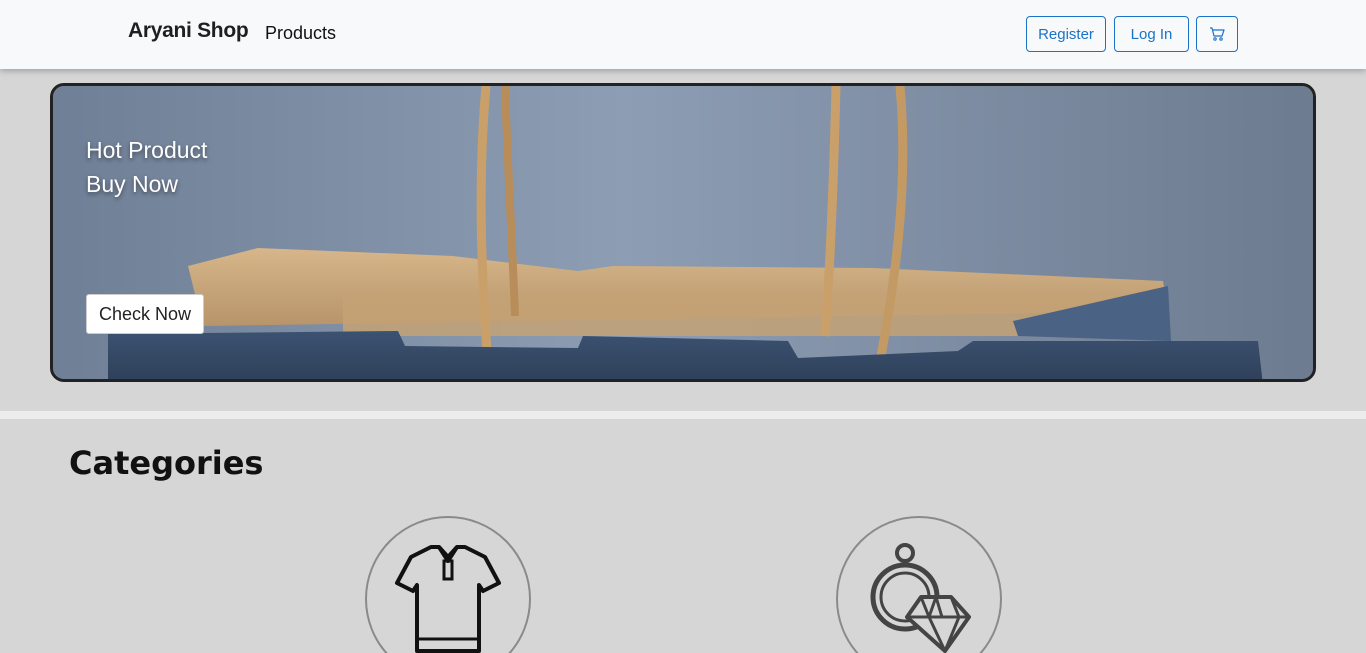  I want to click on hero-line-1: Hot Product, so click(147, 150).